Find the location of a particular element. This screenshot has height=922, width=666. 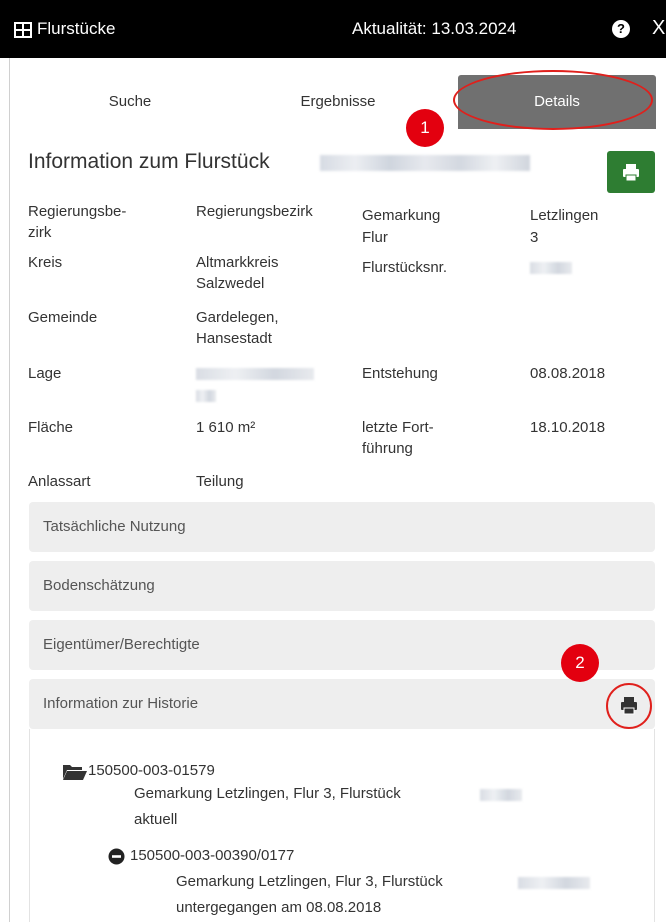

label-entstehung: Entstehung is located at coordinates (400, 373).